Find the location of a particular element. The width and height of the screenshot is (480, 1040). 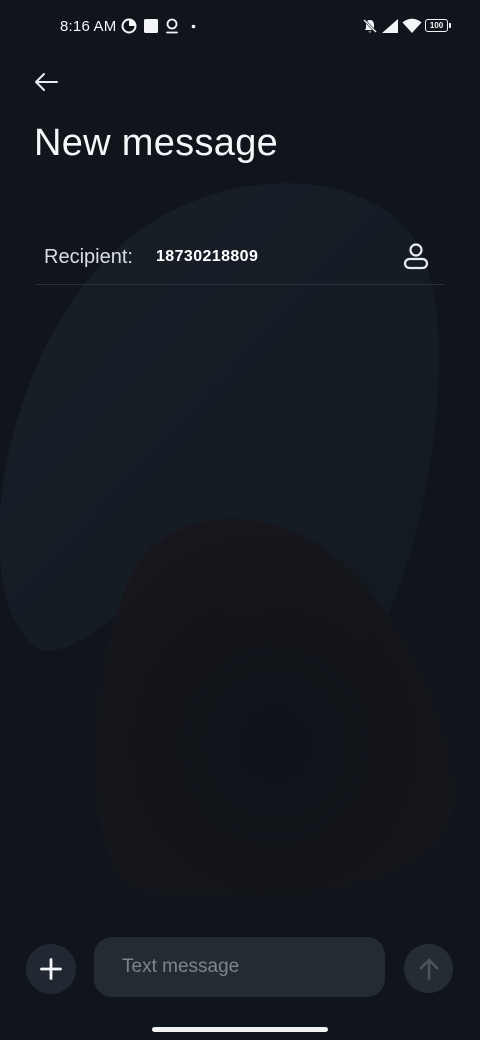

arrow-up-icon is located at coordinates (428, 969).